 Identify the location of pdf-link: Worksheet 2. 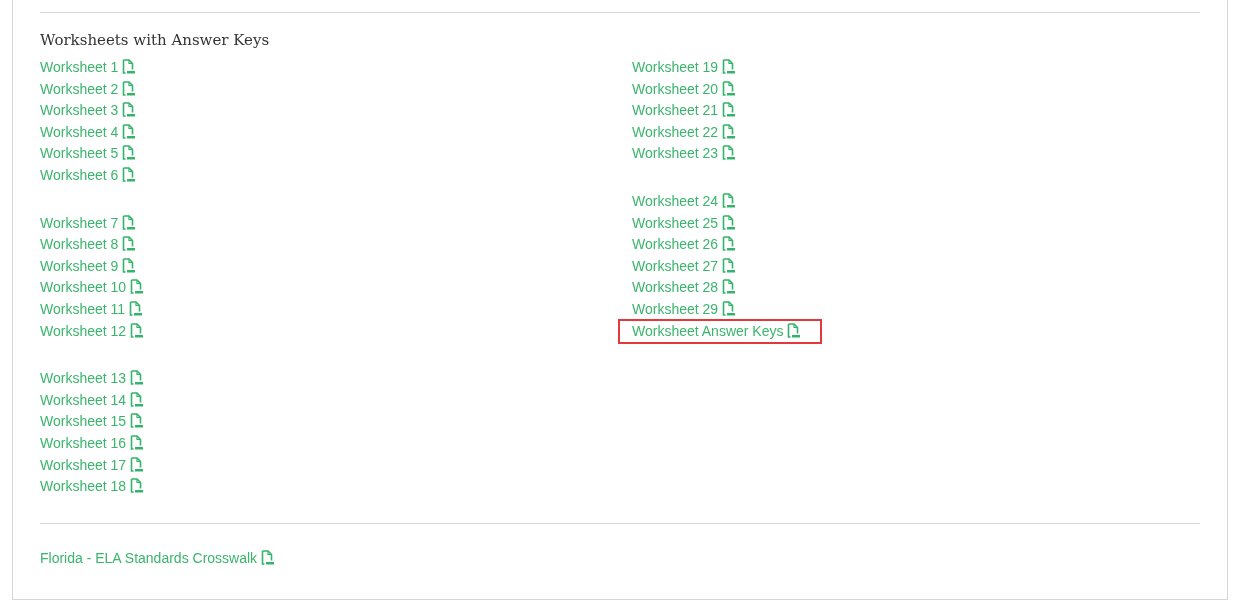
(88, 89).